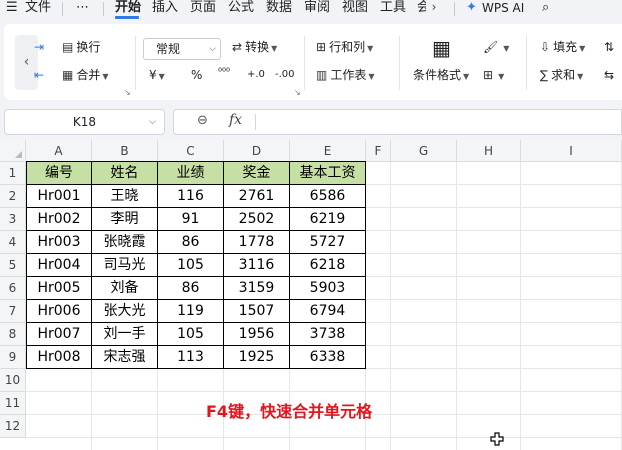 The width and height of the screenshot is (622, 450). I want to click on number-format-select: 常规 ⌵, so click(182, 49).